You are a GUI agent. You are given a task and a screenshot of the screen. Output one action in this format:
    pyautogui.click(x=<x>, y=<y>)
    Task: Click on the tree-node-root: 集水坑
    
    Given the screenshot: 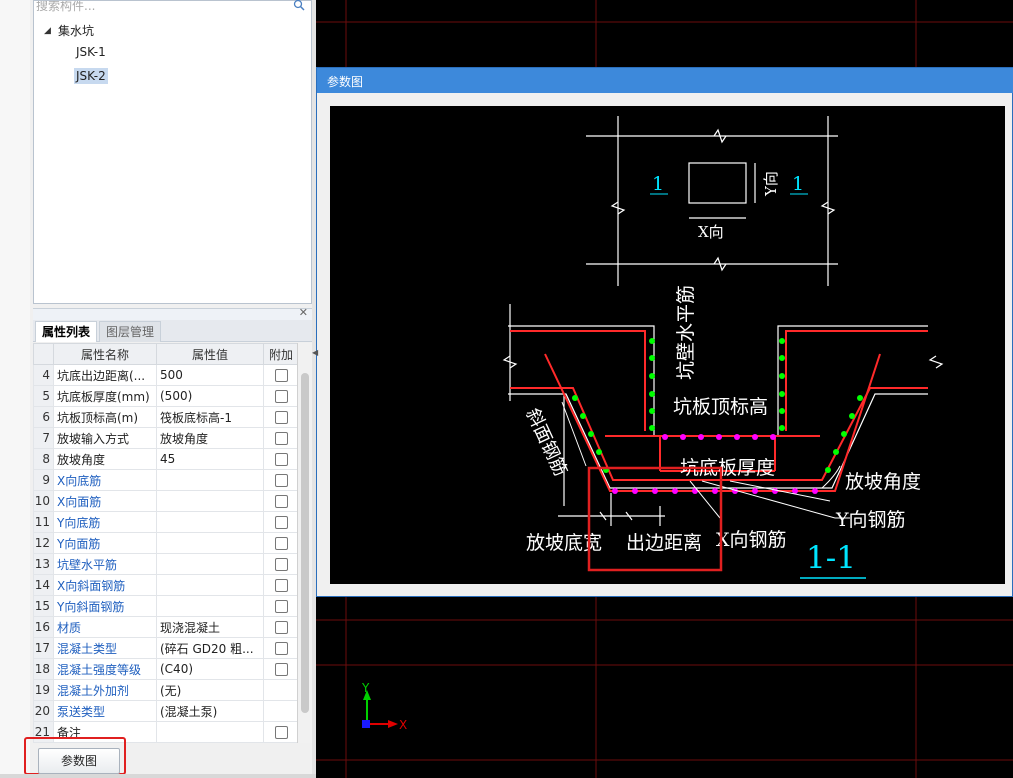 What is the action you would take?
    pyautogui.click(x=76, y=30)
    